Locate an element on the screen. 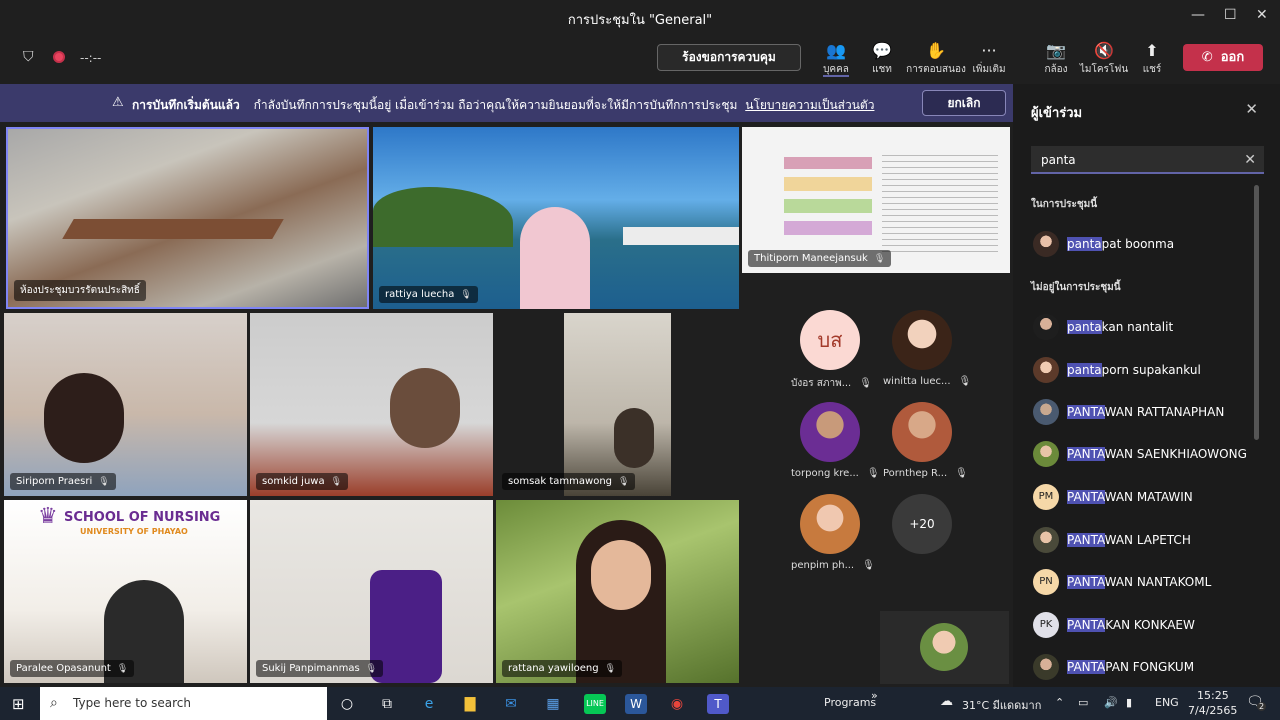 This screenshot has height=720, width=1280. warning-icon: ⚠ is located at coordinates (118, 102).